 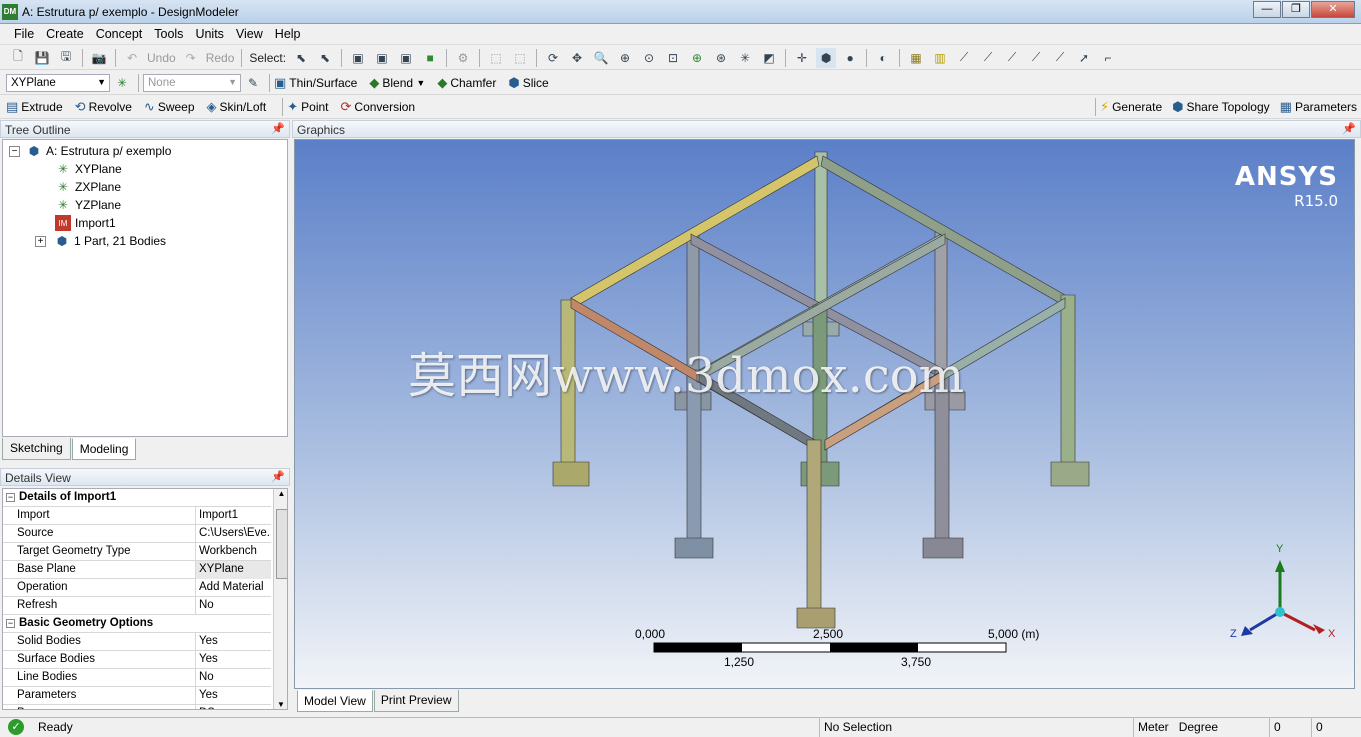 I want to click on menu-file: File, so click(x=24, y=34).